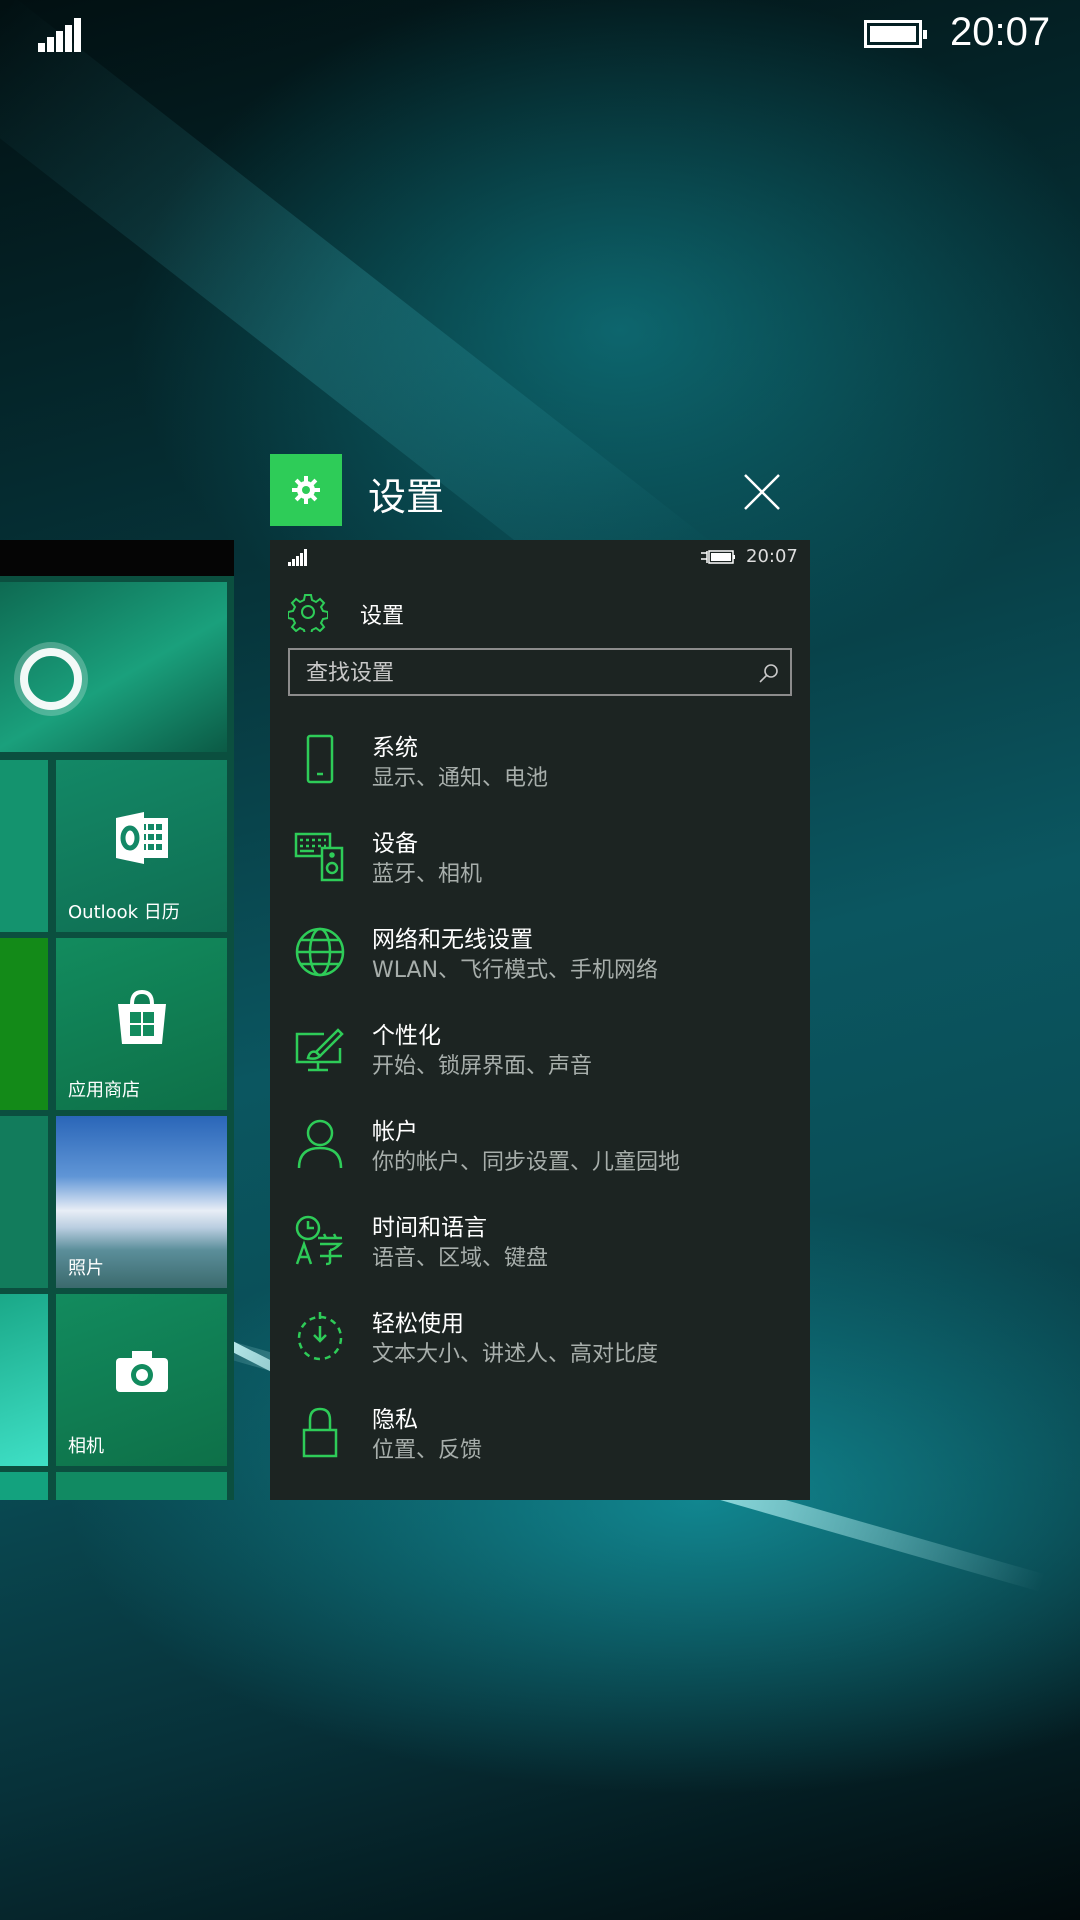 Image resolution: width=1080 pixels, height=1920 pixels. Describe the element at coordinates (51, 679) in the screenshot. I see `cortana-icon` at that location.